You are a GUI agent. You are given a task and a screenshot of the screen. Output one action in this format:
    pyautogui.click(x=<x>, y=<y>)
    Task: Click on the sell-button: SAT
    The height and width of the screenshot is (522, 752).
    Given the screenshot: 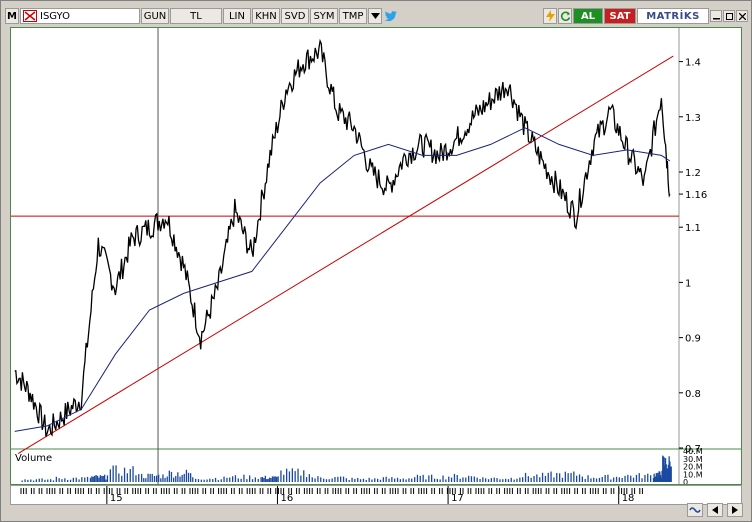 What is the action you would take?
    pyautogui.click(x=620, y=16)
    